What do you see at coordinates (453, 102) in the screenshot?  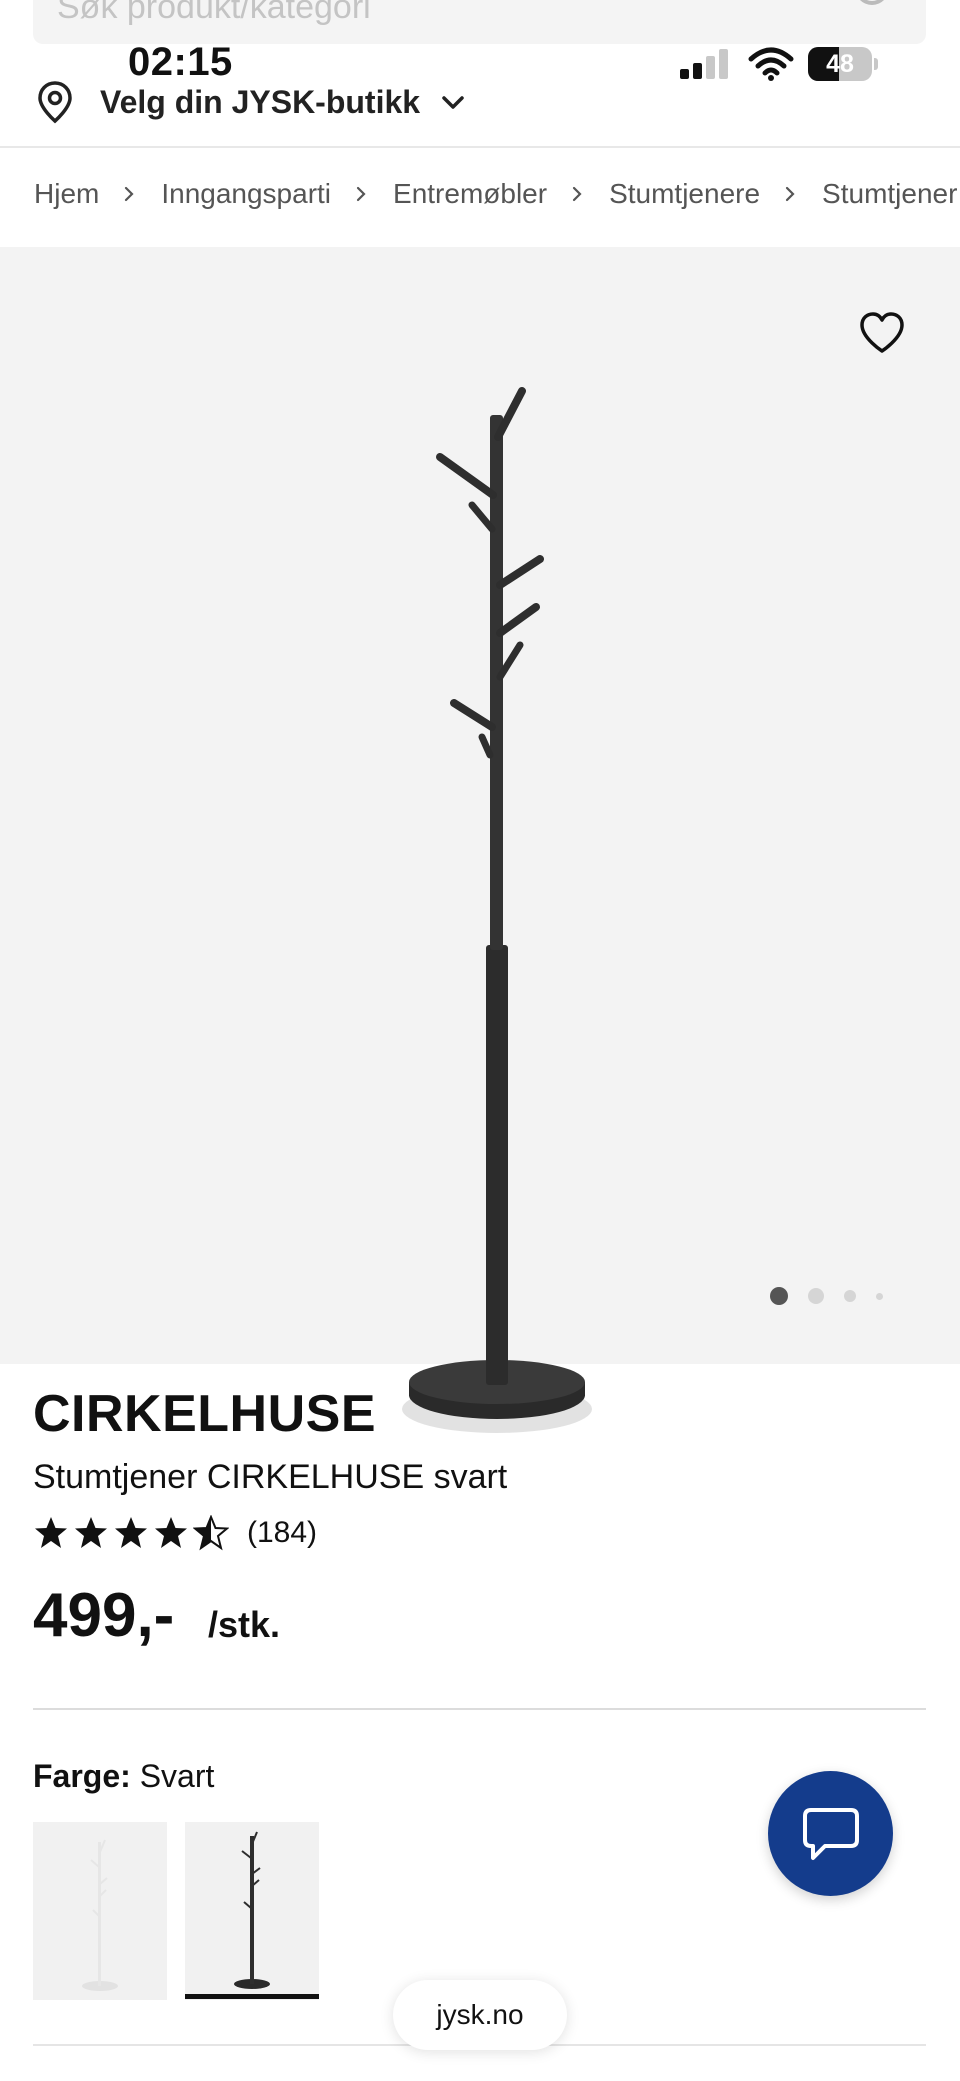 I see `chevron-down-icon` at bounding box center [453, 102].